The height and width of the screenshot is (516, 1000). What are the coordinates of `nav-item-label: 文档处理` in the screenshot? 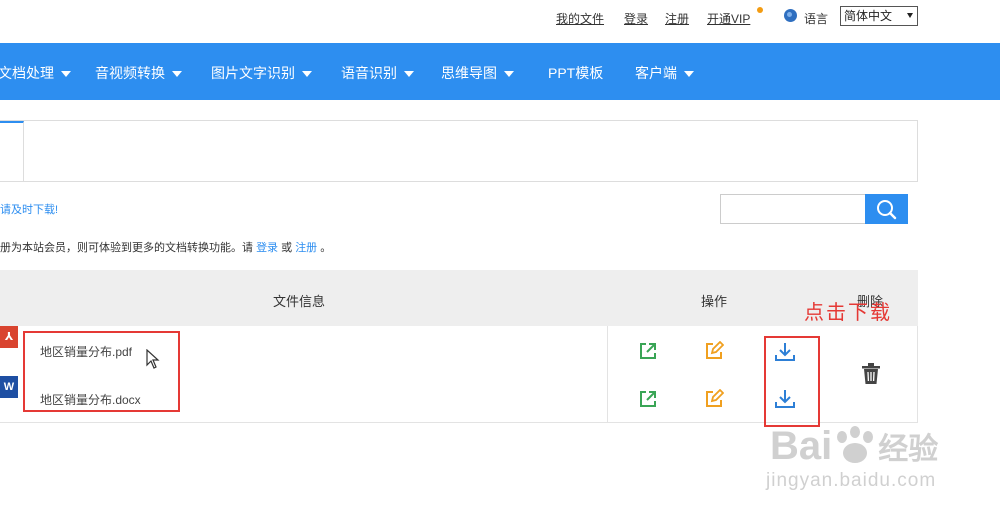 It's located at (27, 73).